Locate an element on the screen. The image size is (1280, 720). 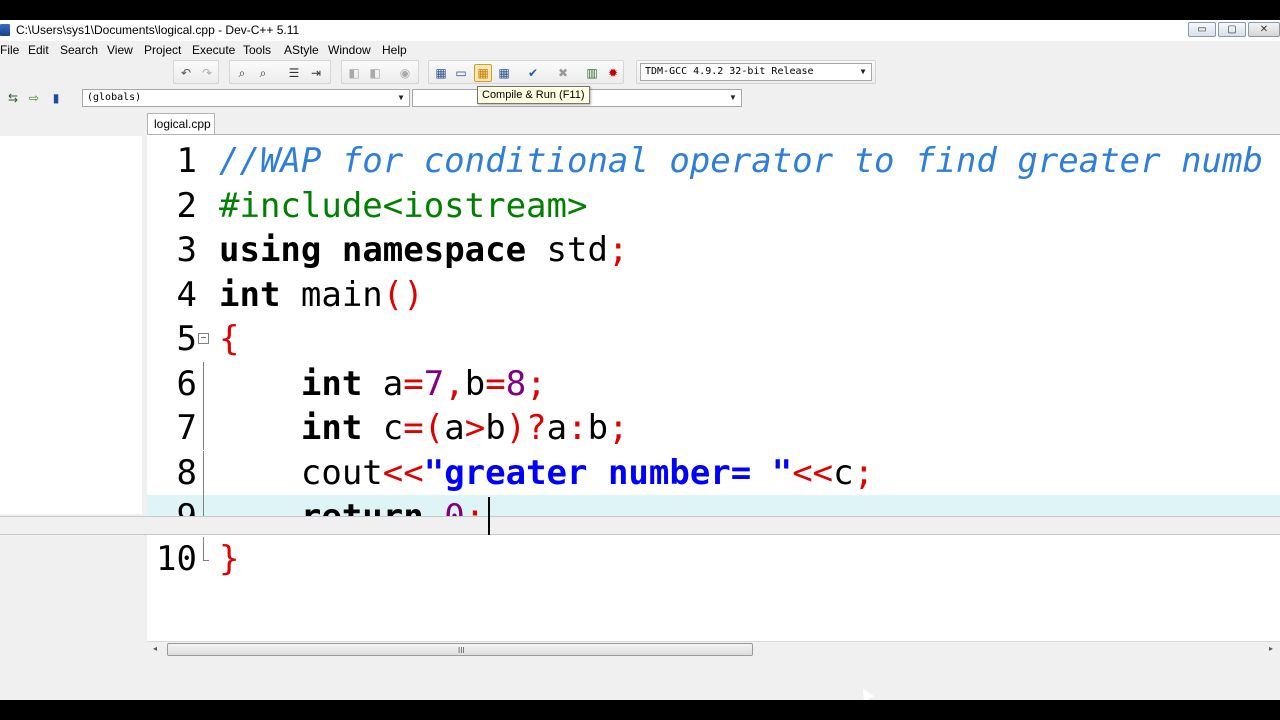
toggle-icon: ▮ is located at coordinates (56, 98).